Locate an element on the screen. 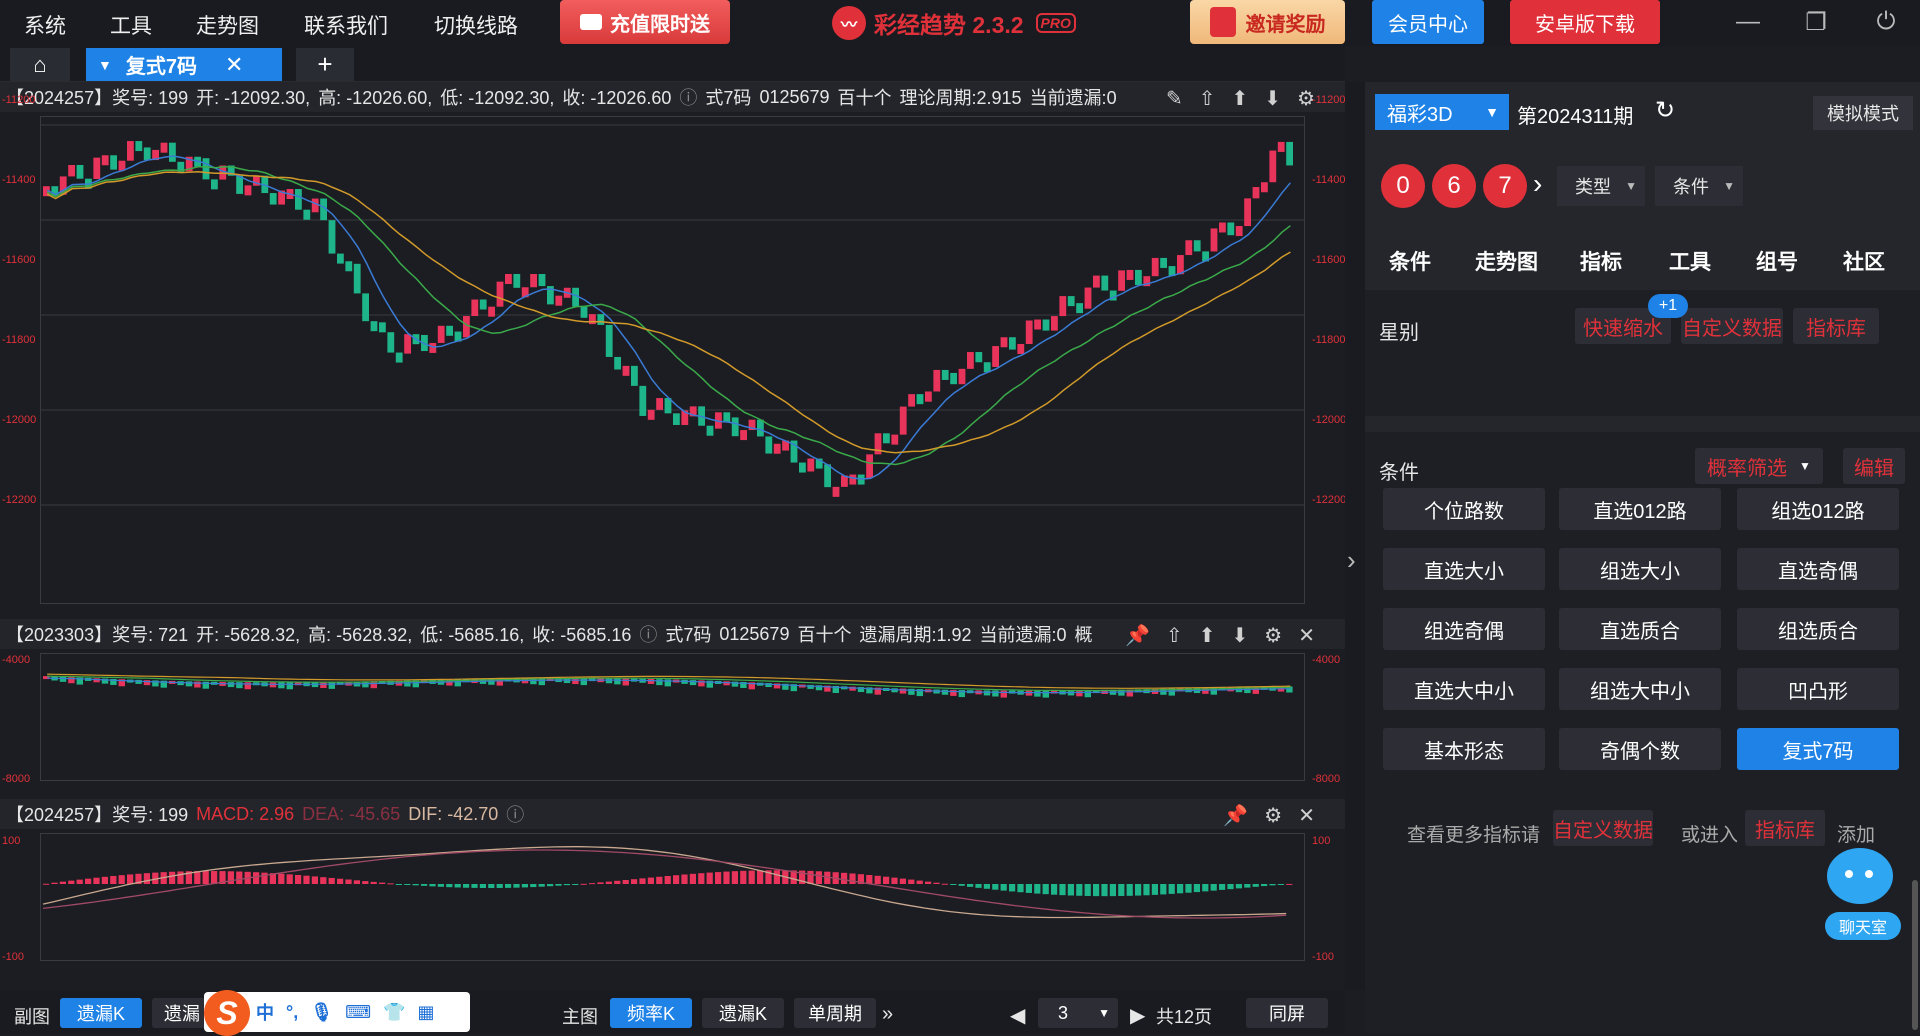  sub-miss-k-button: 遗漏K is located at coordinates (101, 1013).